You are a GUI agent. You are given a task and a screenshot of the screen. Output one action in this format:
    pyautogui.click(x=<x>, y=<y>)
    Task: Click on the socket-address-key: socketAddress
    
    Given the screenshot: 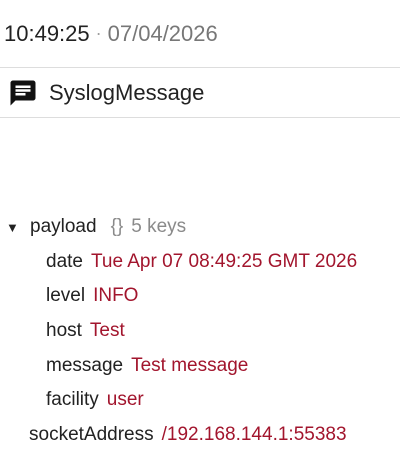 What is the action you would take?
    pyautogui.click(x=91, y=434)
    